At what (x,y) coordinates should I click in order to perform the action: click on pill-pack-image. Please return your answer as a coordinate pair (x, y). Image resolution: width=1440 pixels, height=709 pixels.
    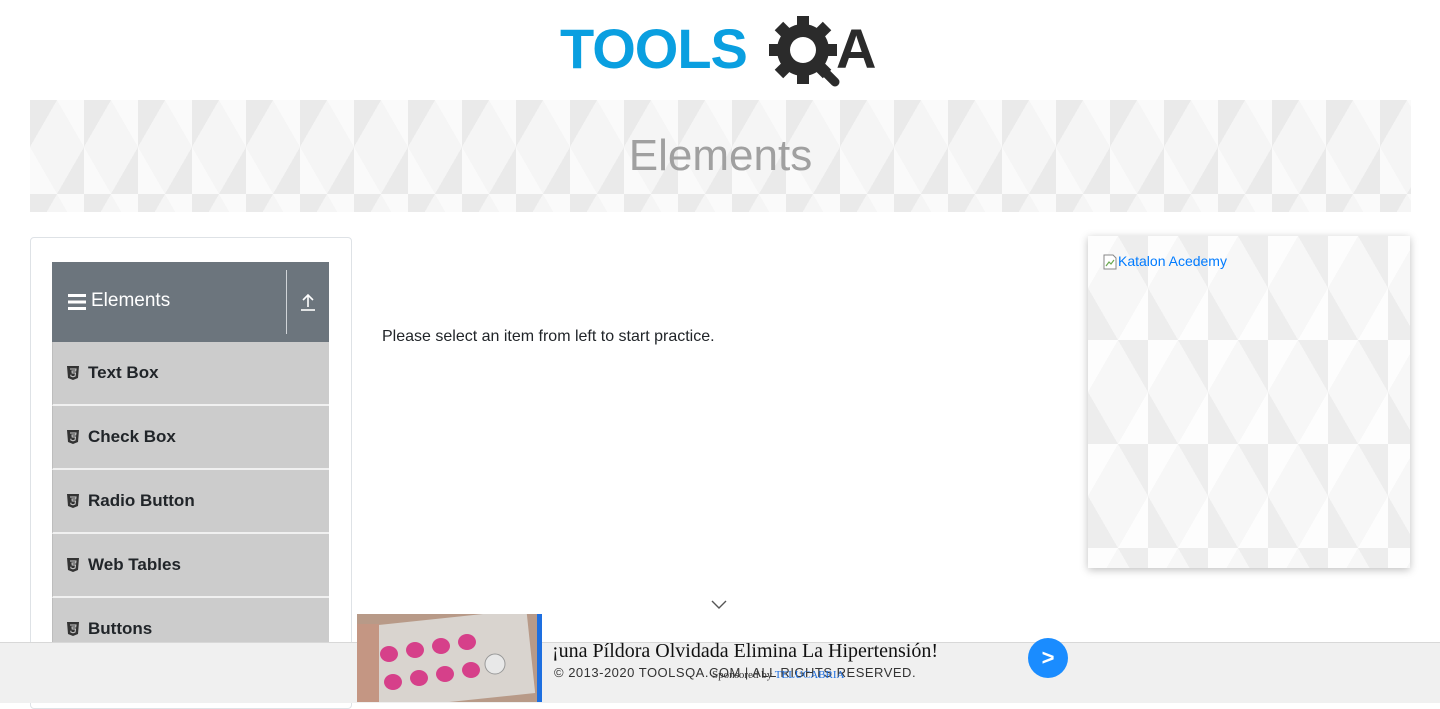
    Looking at the image, I should click on (447, 658).